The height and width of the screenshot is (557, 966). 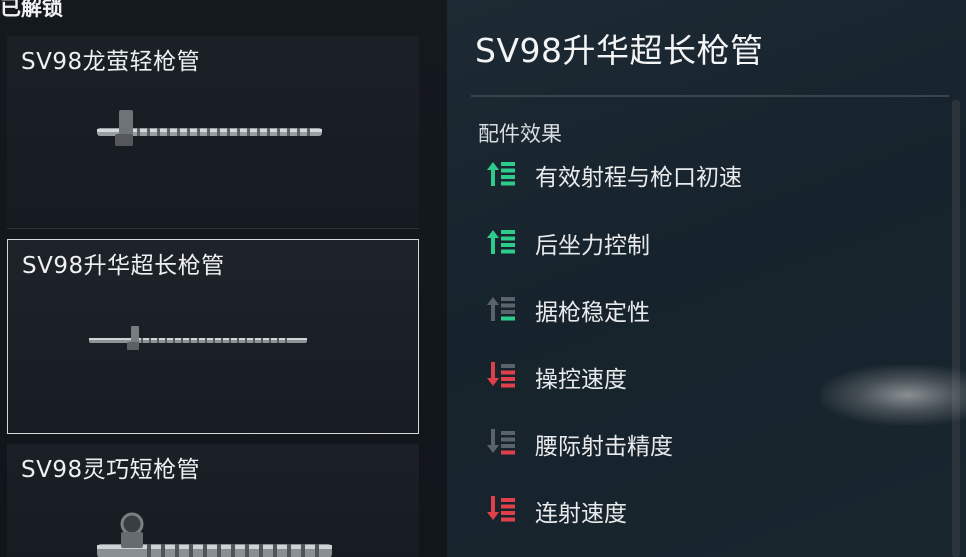 I want to click on effect-label: 据枪稳定性, so click(x=592, y=313).